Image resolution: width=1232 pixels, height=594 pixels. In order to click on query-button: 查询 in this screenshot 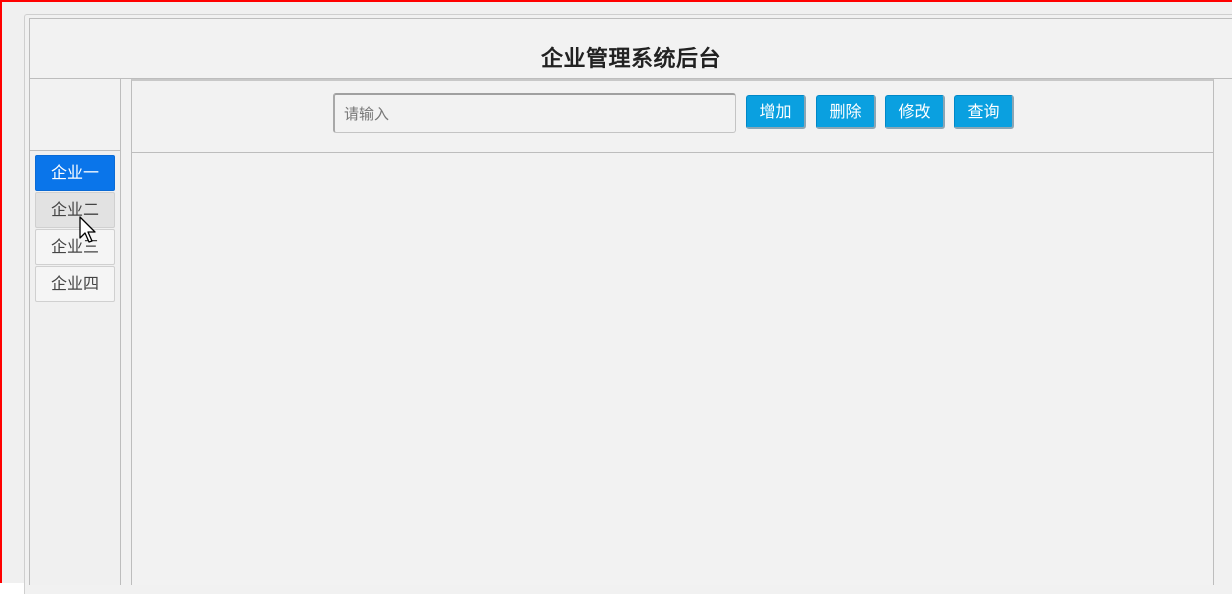, I will do `click(984, 112)`.